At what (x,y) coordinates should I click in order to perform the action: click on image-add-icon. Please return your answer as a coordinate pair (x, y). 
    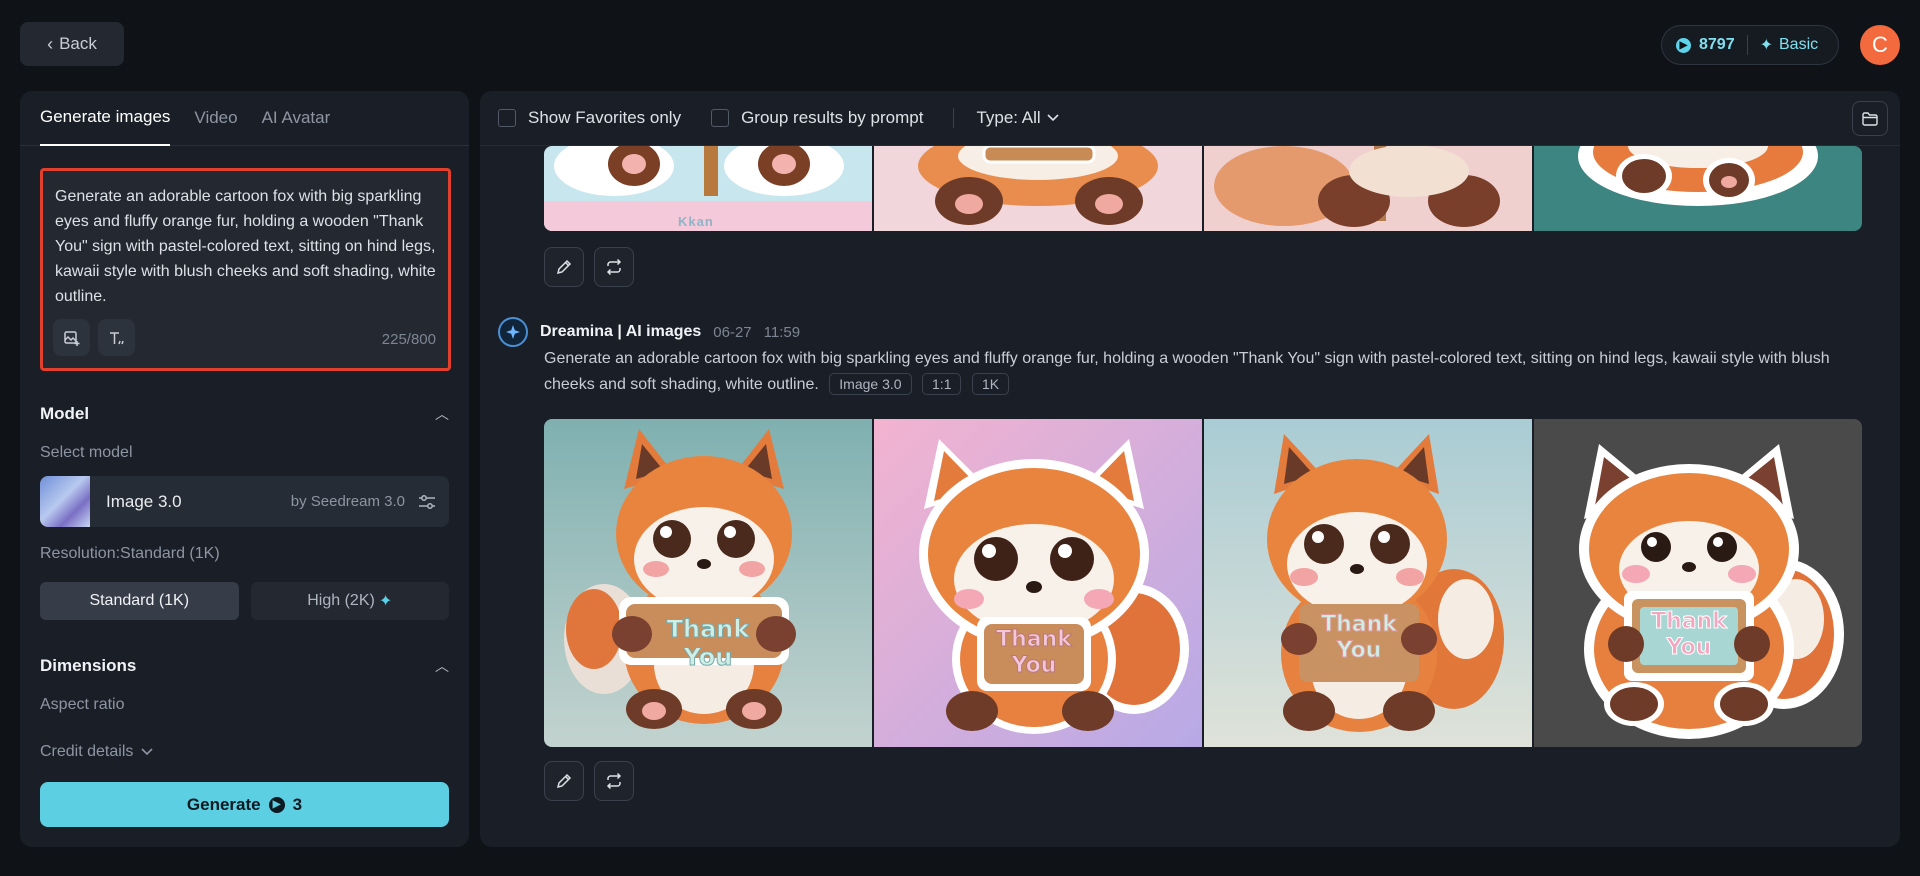
    Looking at the image, I should click on (71, 338).